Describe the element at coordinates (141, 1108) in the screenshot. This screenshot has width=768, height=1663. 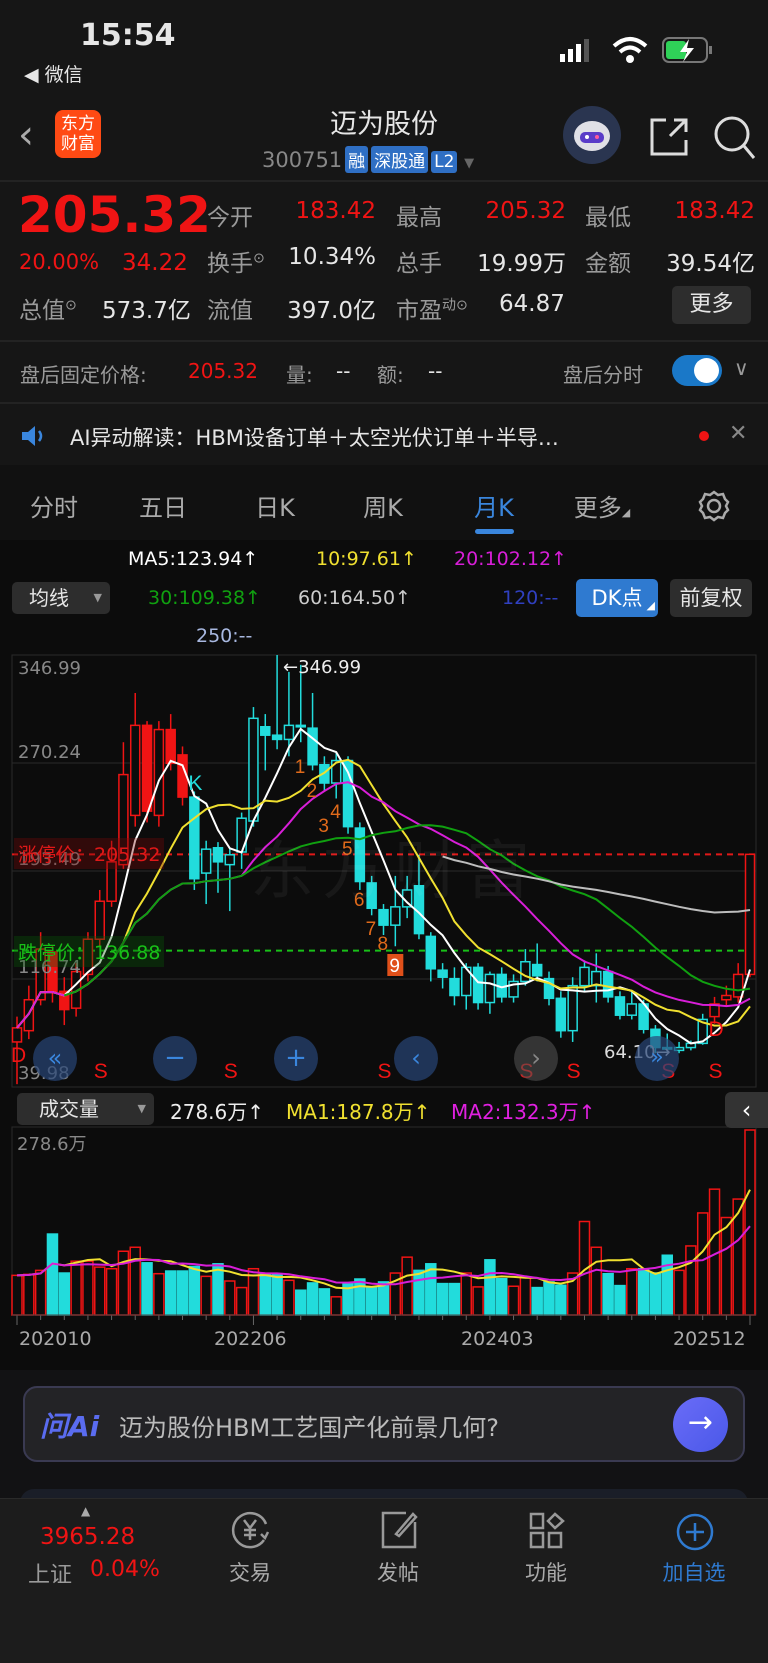
I see `dropdown-arrow-icon: ▼` at that location.